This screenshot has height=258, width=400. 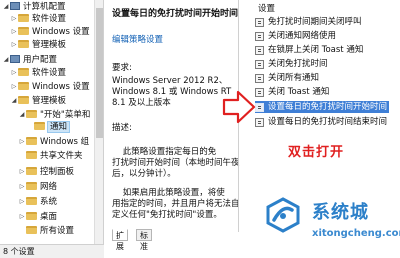 I want to click on tree-item-software-settings: ▷ 软件设置, so click(x=38, y=18).